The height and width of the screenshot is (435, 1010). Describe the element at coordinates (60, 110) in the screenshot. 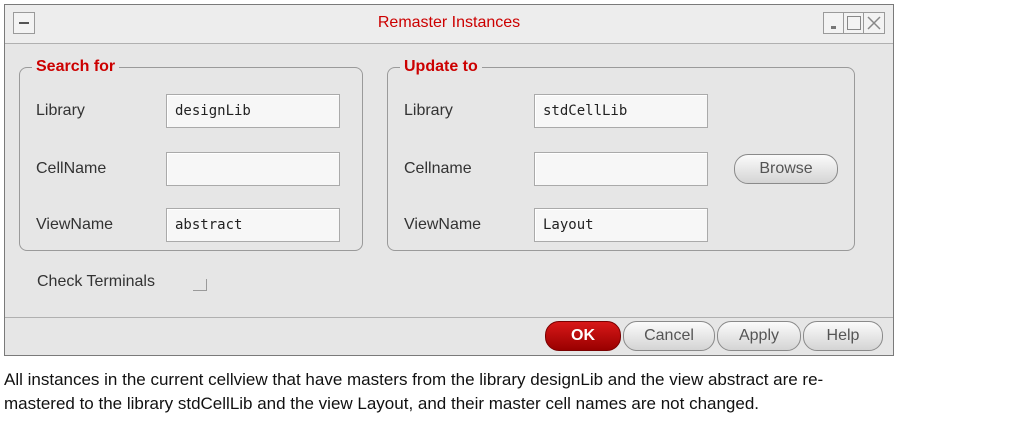

I see `search-library-label: Library` at that location.